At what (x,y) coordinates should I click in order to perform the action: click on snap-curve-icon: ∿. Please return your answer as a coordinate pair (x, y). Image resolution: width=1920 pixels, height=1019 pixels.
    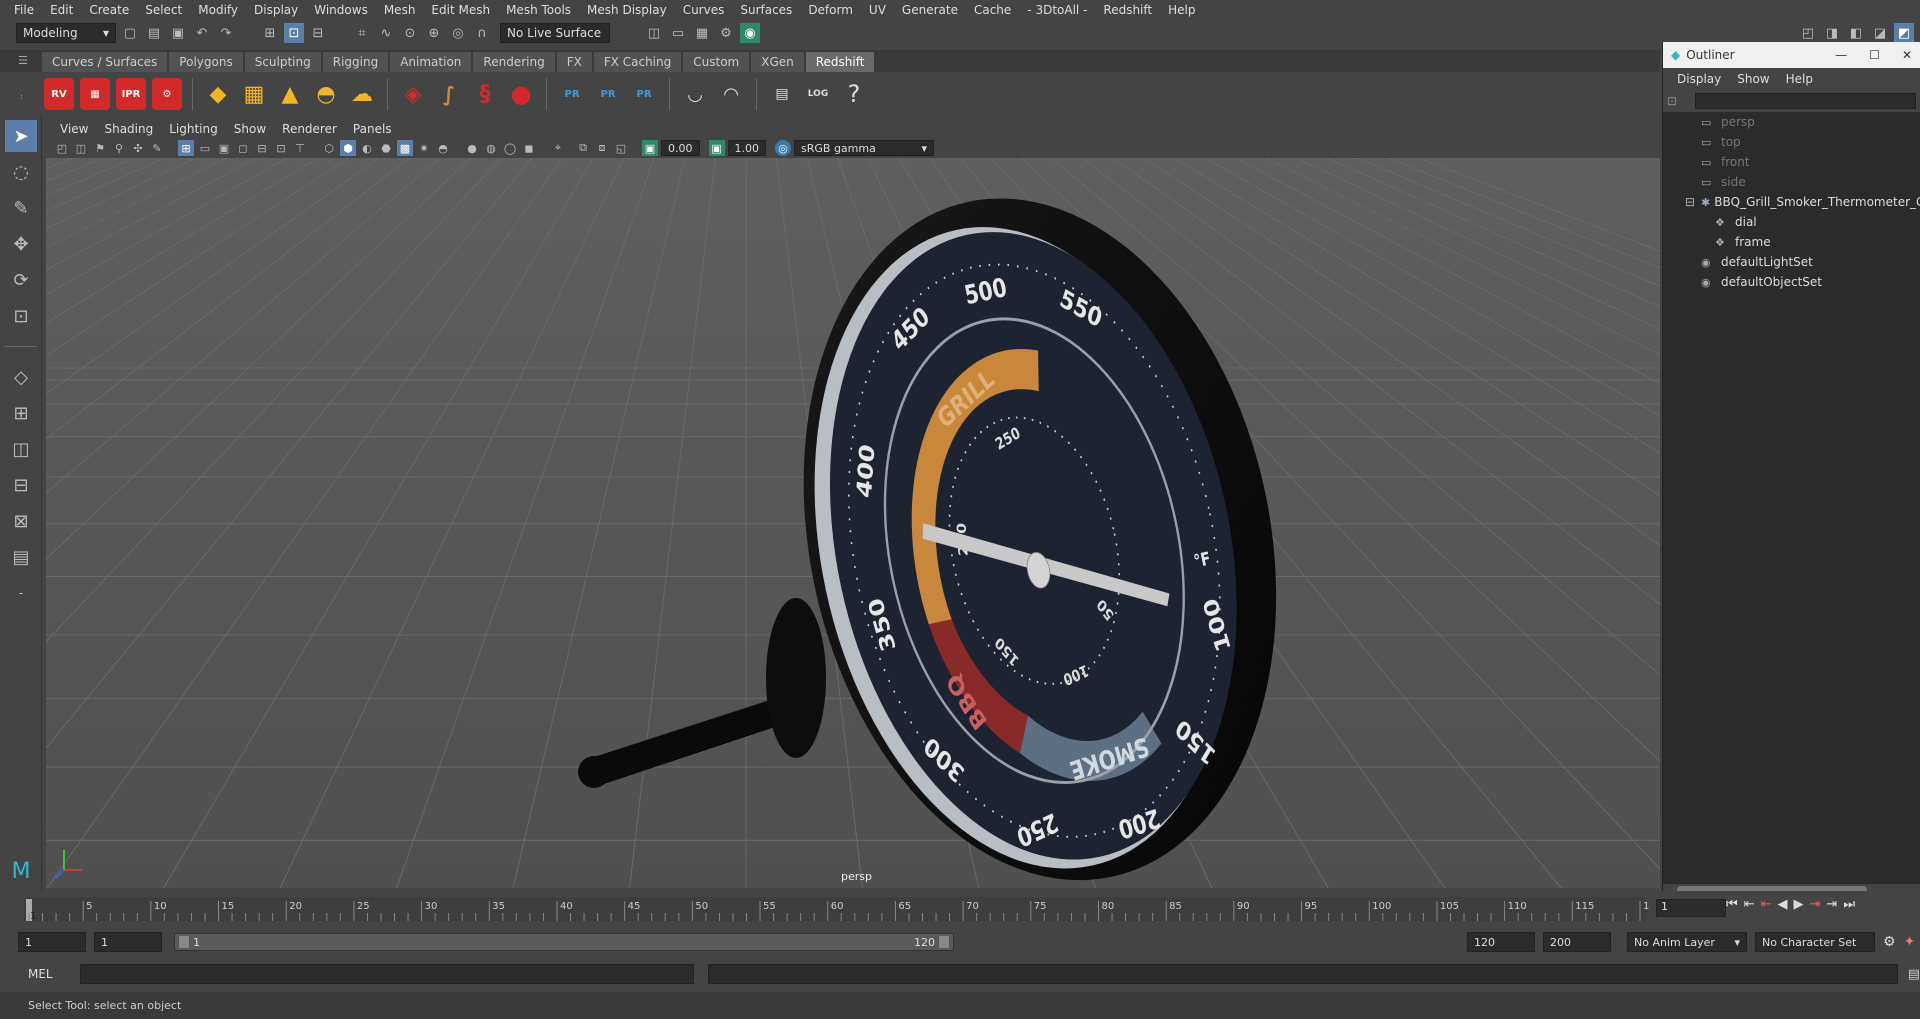
    Looking at the image, I should click on (386, 33).